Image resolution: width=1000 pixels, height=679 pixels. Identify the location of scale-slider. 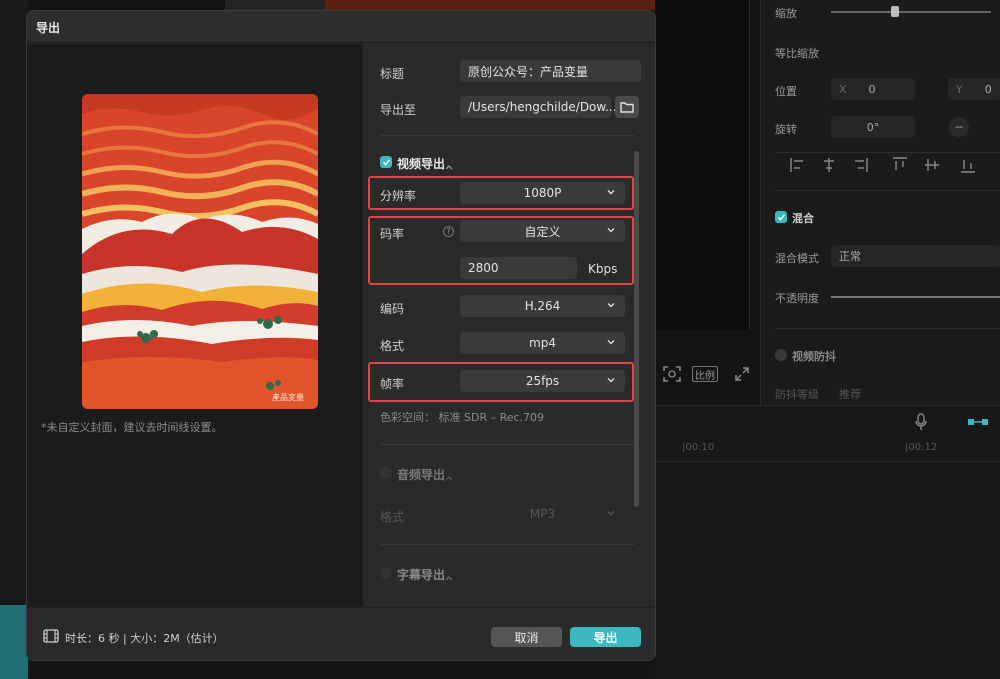
(911, 12).